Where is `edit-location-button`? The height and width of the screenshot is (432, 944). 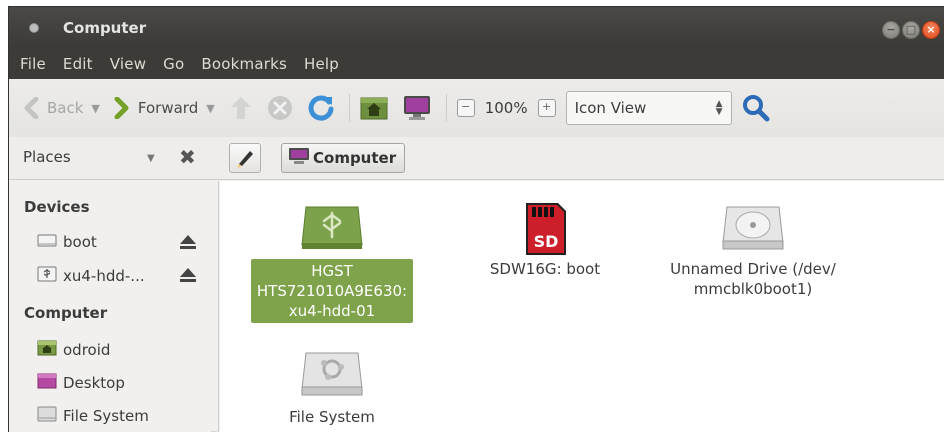 edit-location-button is located at coordinates (245, 158).